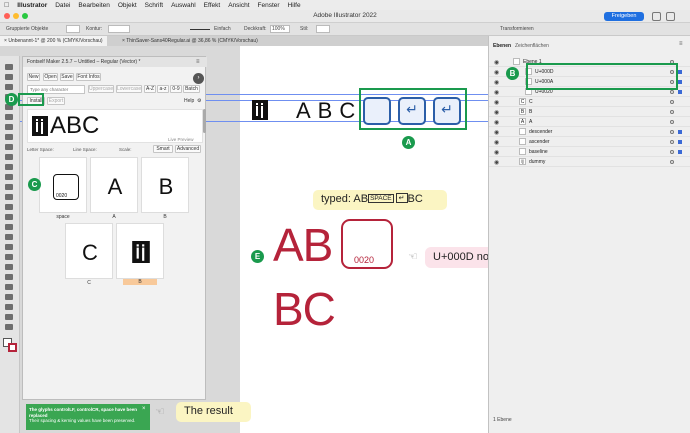 This screenshot has width=690, height=433. I want to click on share-button: Freigeben, so click(624, 16).